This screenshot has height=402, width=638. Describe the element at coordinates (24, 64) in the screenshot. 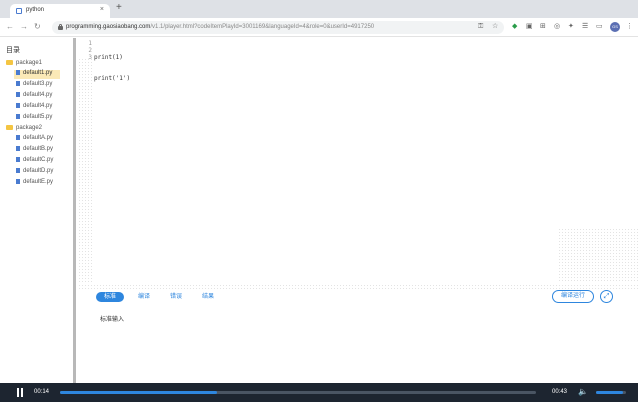

I see `folder-package1: package1` at that location.